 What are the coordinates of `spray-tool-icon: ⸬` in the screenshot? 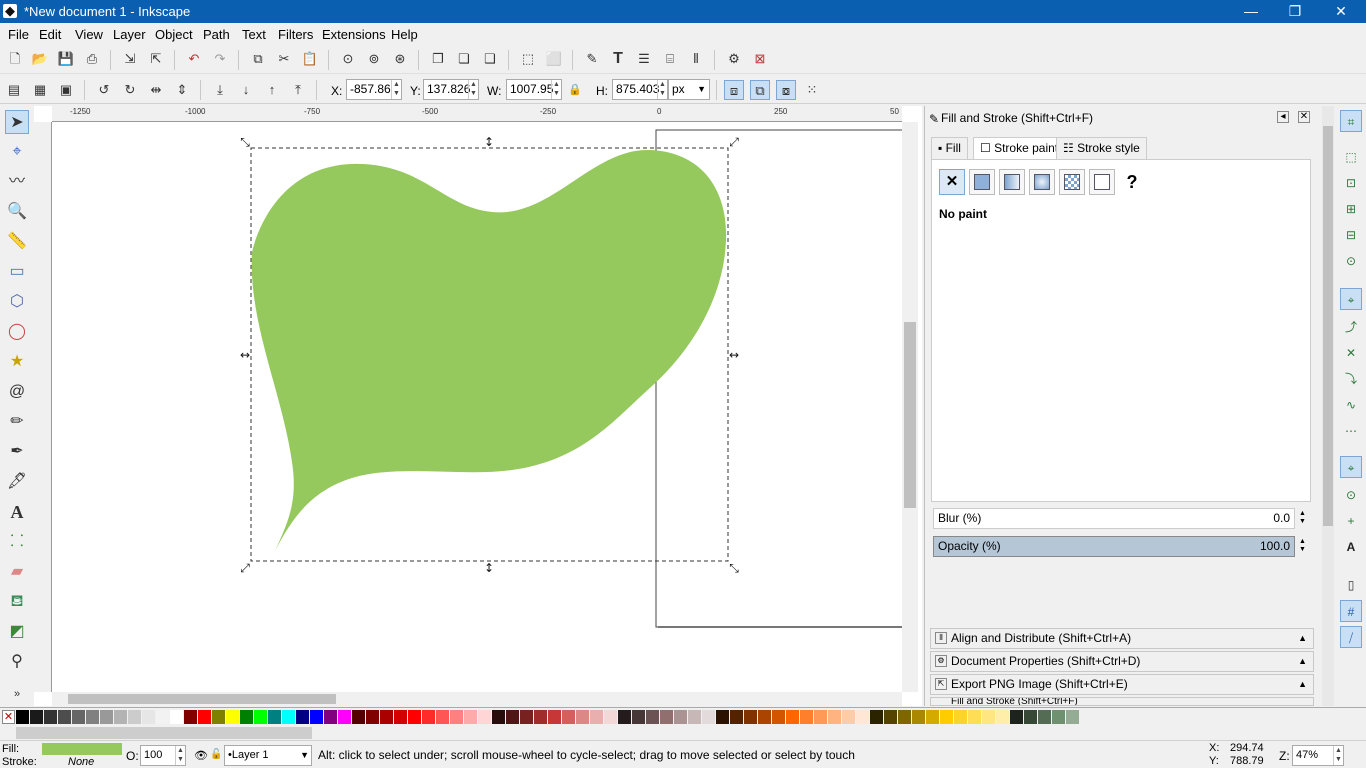 It's located at (17, 542).